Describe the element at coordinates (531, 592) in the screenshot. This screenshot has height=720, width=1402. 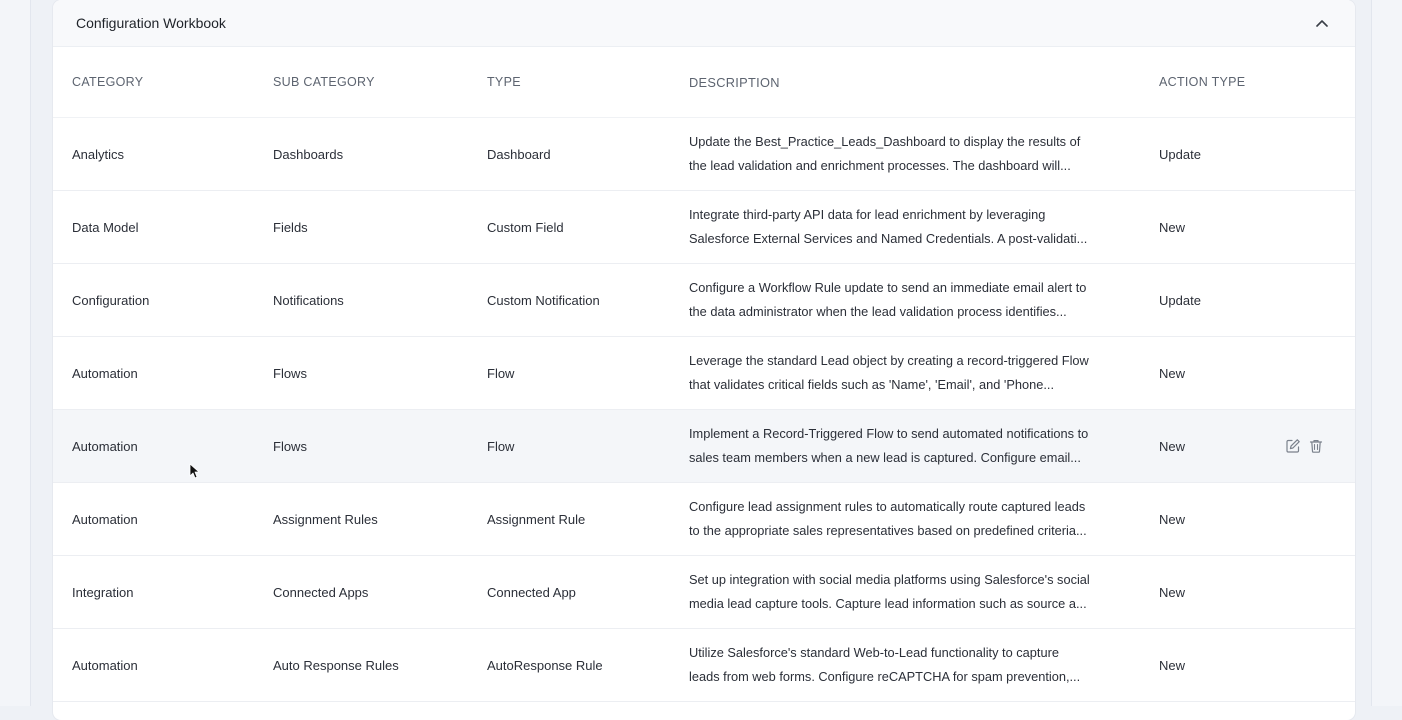
I see `cell-type: Connected App` at that location.